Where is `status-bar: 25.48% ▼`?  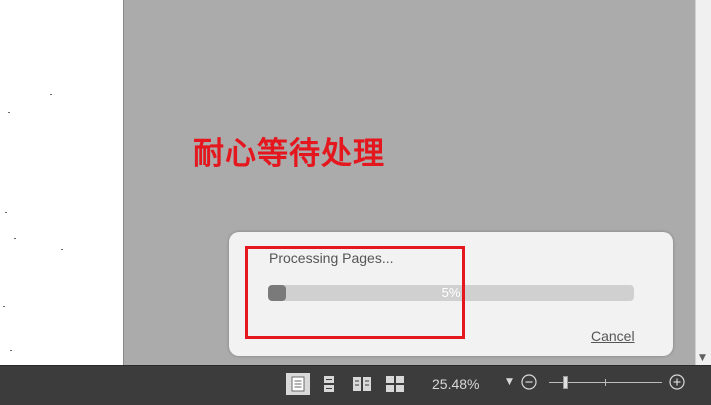
status-bar: 25.48% ▼ is located at coordinates (355, 385).